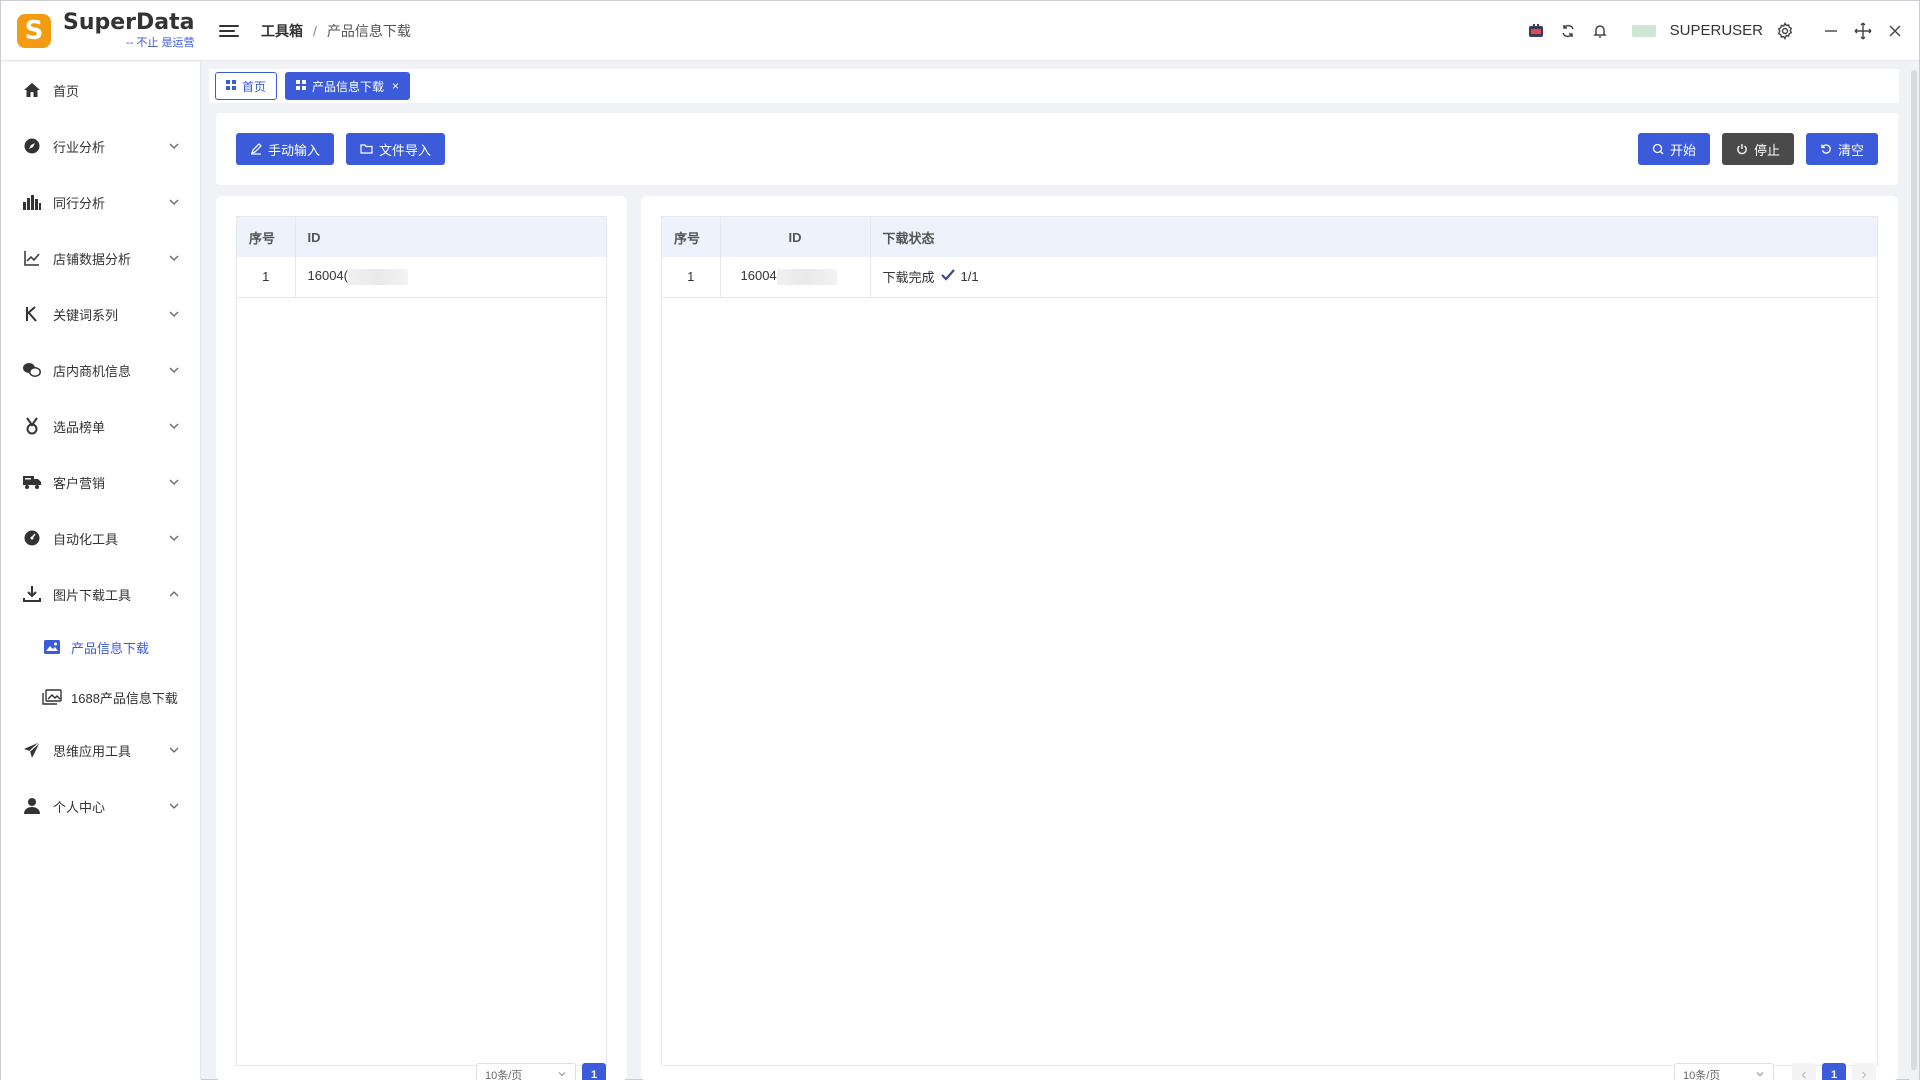 The height and width of the screenshot is (1080, 1920). Describe the element at coordinates (314, 237) in the screenshot. I see `column-header-id: ID` at that location.